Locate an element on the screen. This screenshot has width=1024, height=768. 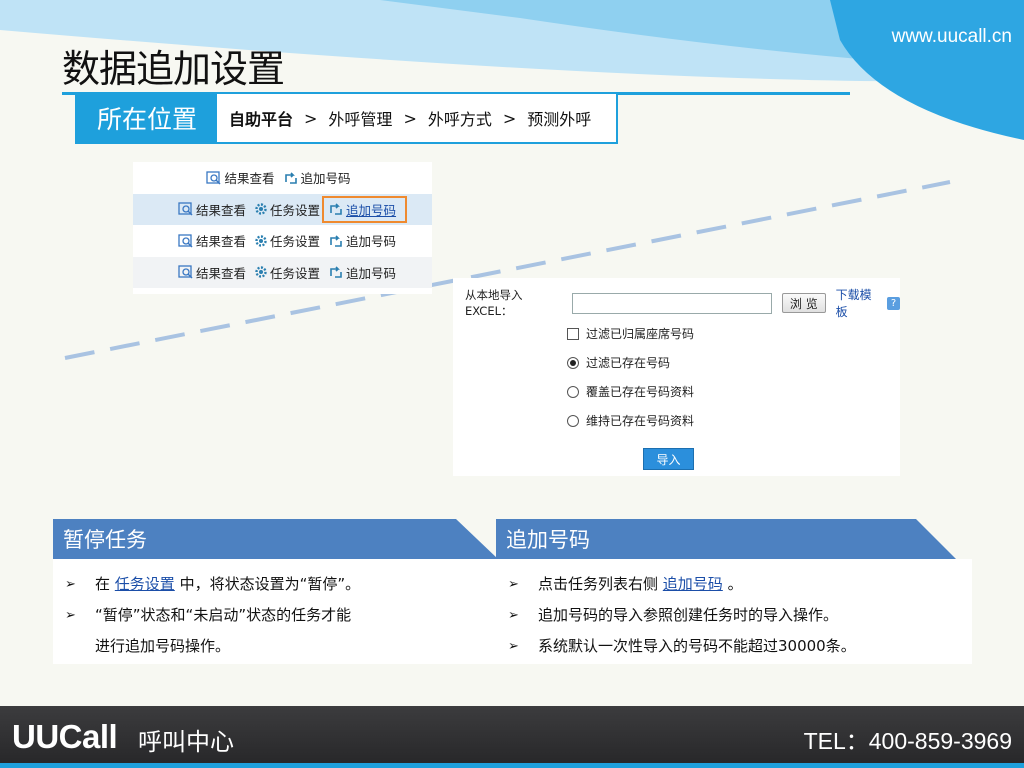
page-title: 数据追加设置 is located at coordinates (173, 69).